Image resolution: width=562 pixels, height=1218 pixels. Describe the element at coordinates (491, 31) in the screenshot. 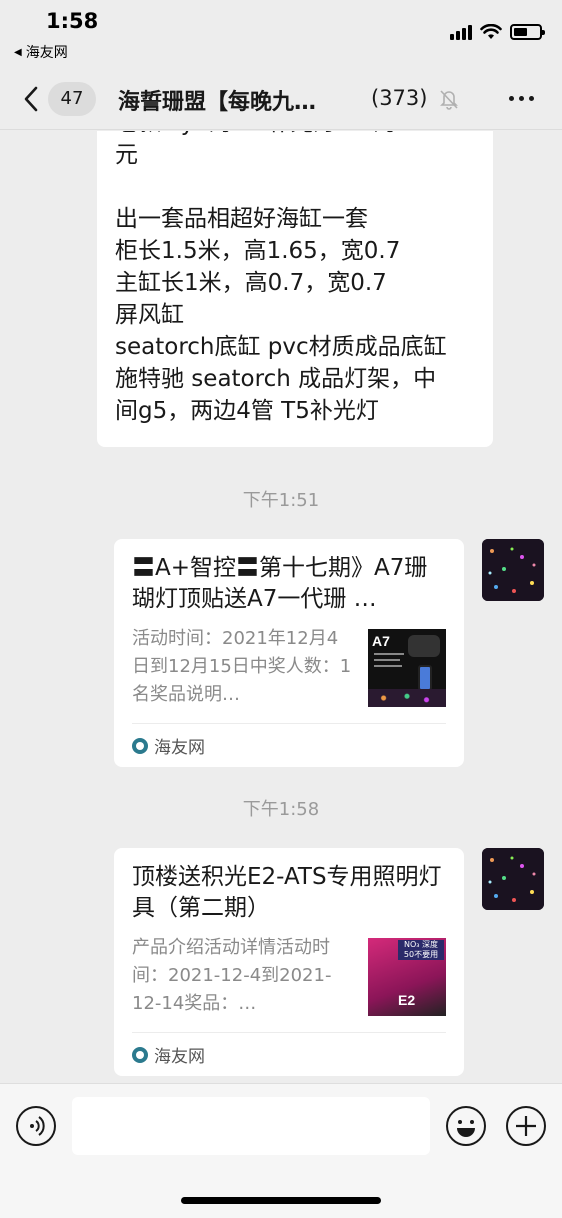

I see `wifi-icon` at that location.